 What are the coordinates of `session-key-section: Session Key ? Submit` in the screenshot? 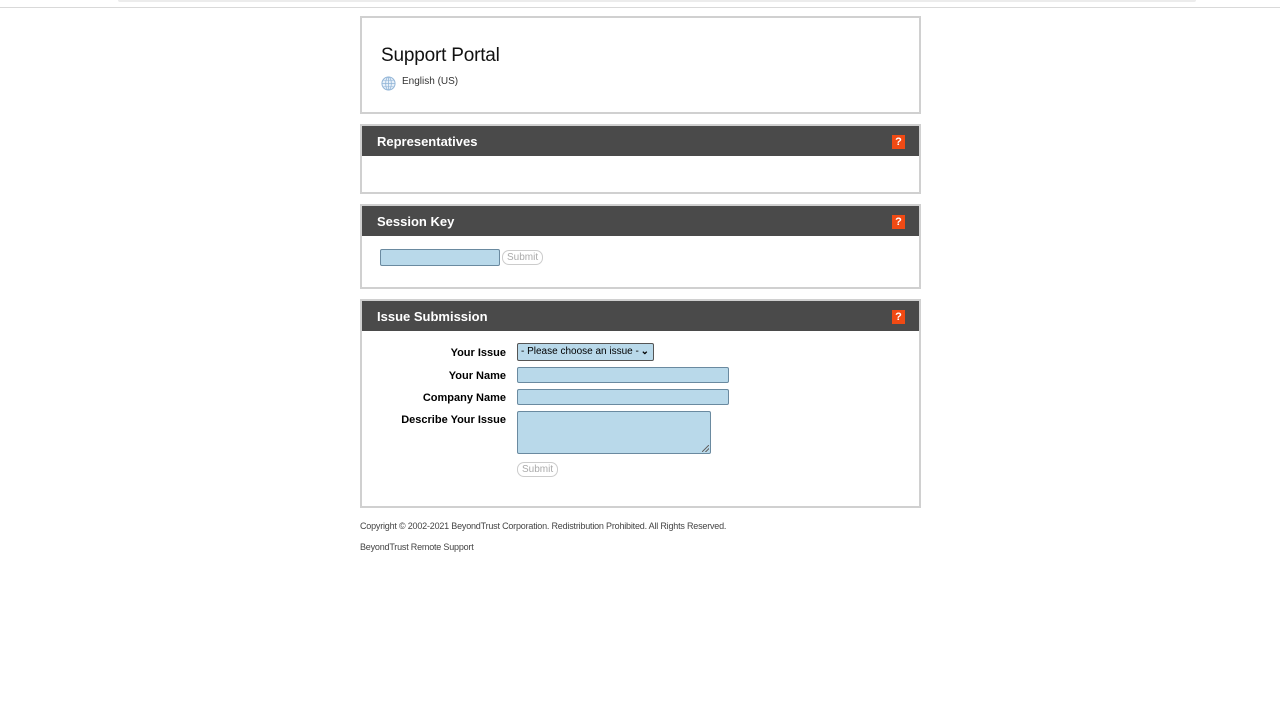 It's located at (640, 246).